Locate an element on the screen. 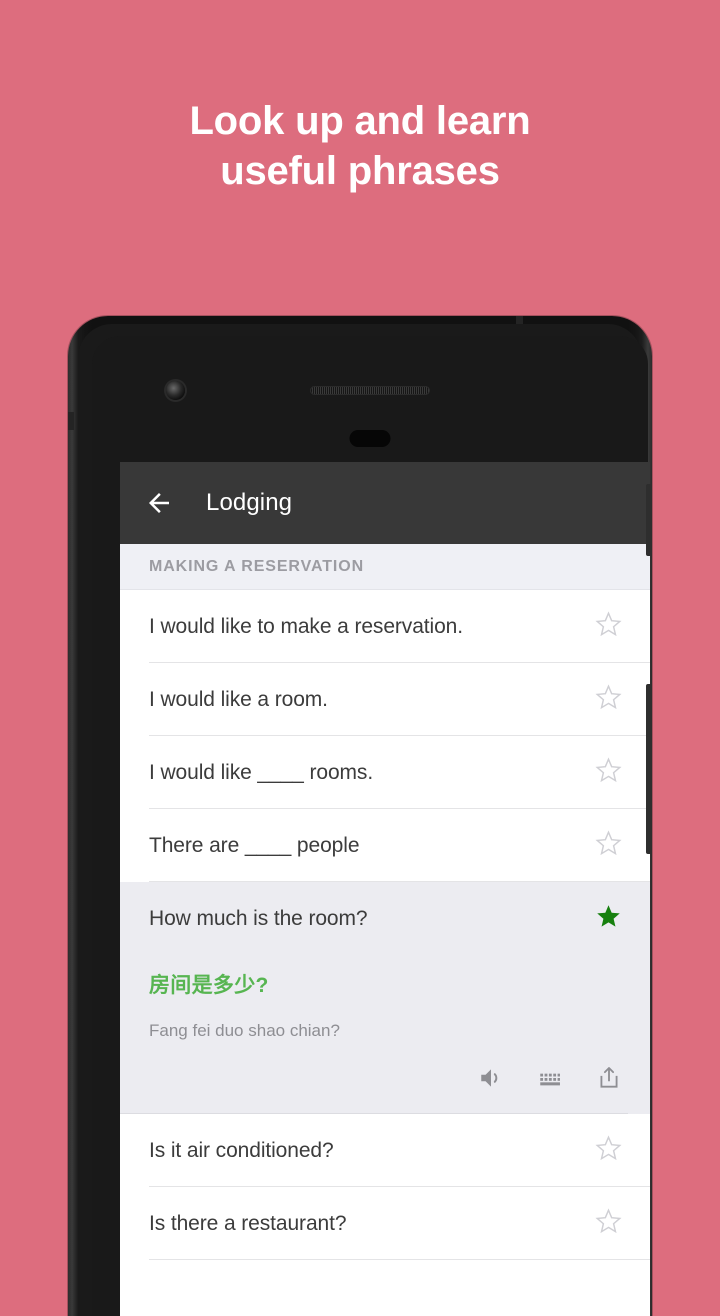 Image resolution: width=720 pixels, height=1316 pixels. list-item: I would like ____ rooms. is located at coordinates (385, 772).